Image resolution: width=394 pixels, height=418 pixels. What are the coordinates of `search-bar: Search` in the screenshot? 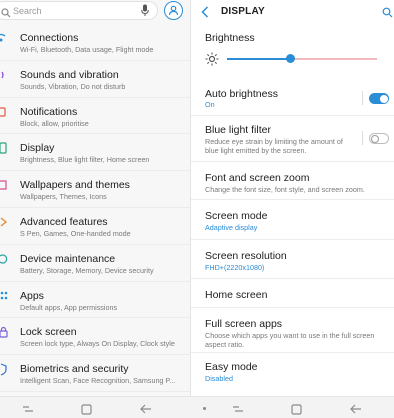 It's located at (95, 11).